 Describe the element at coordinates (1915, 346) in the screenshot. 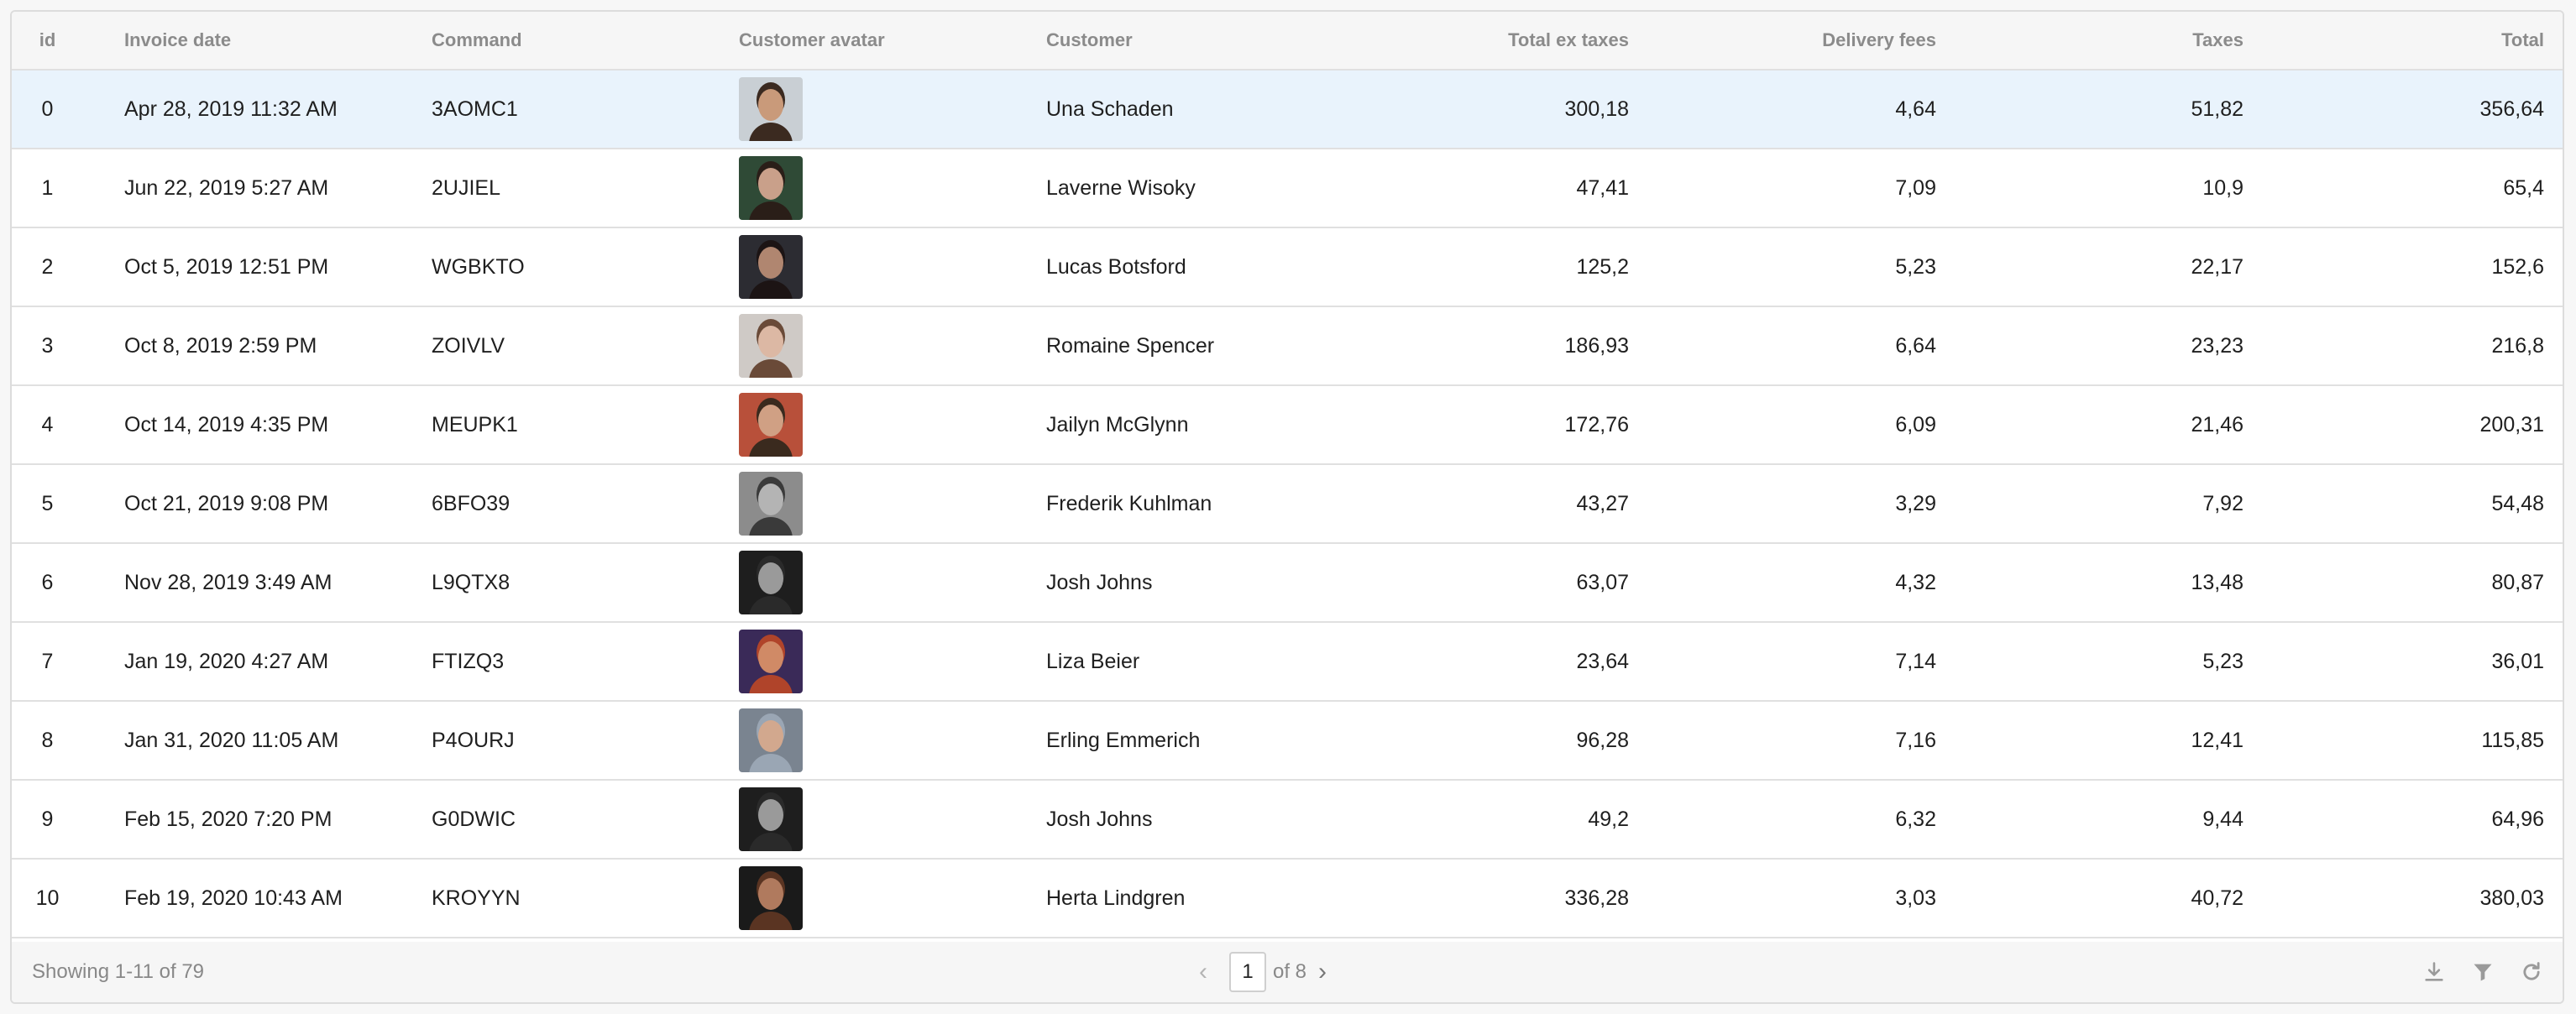

I see `cell-delivery-fees: 6,64` at that location.